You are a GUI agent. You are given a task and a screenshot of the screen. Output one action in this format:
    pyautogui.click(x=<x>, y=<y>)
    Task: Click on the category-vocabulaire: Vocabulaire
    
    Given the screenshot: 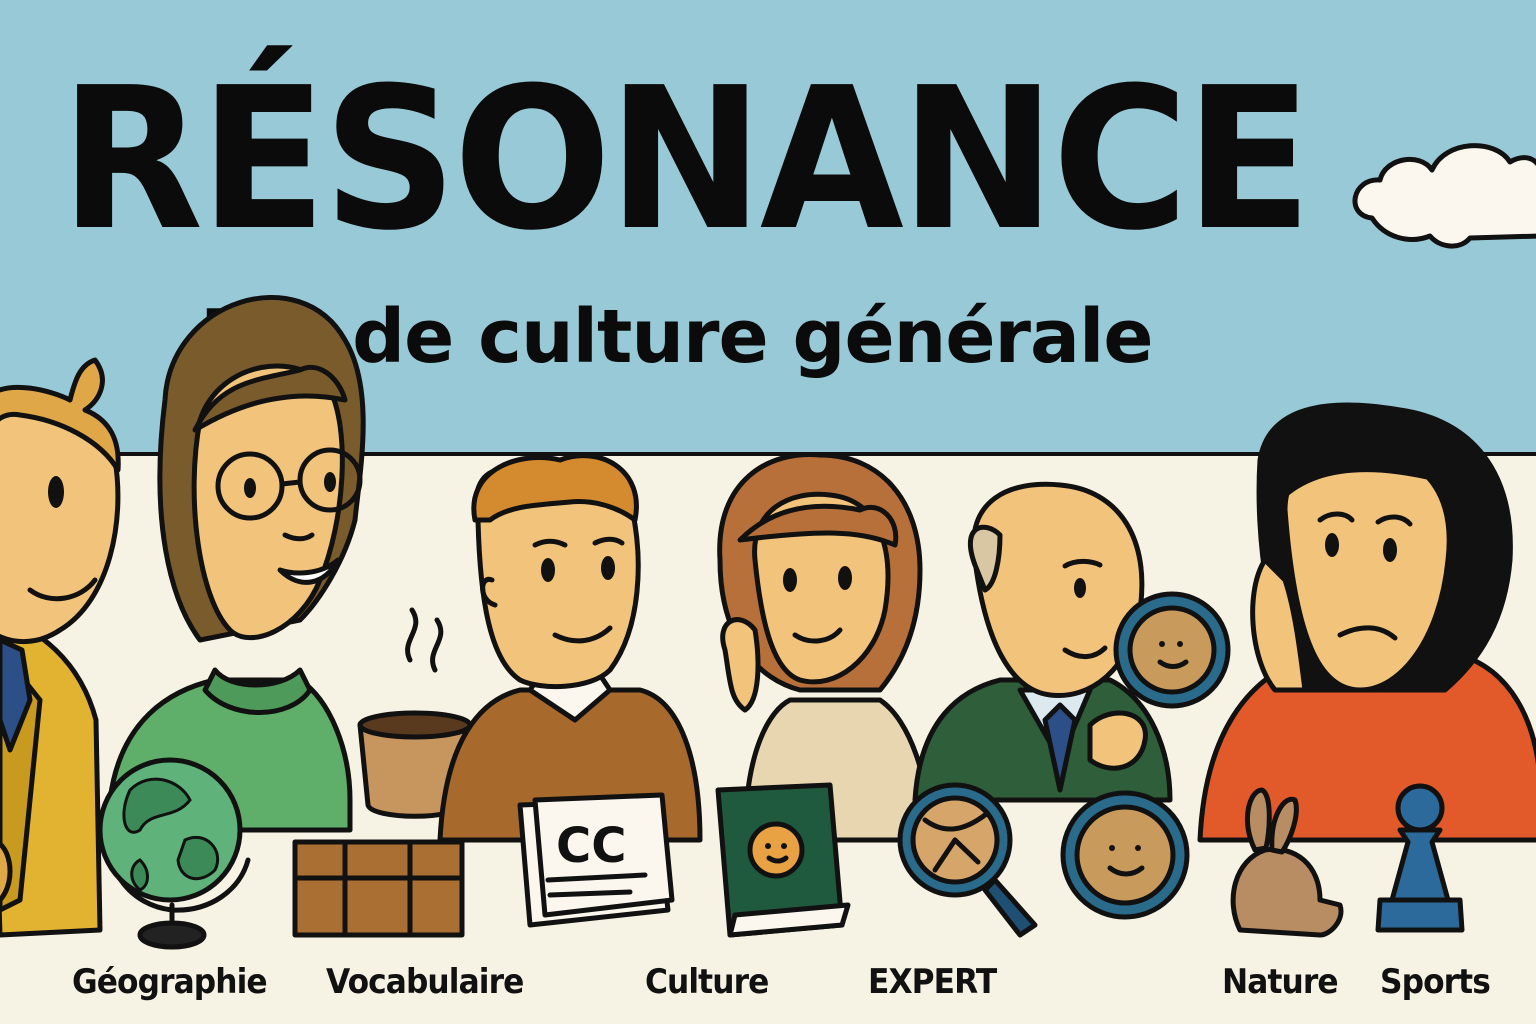 What is the action you would take?
    pyautogui.click(x=425, y=982)
    